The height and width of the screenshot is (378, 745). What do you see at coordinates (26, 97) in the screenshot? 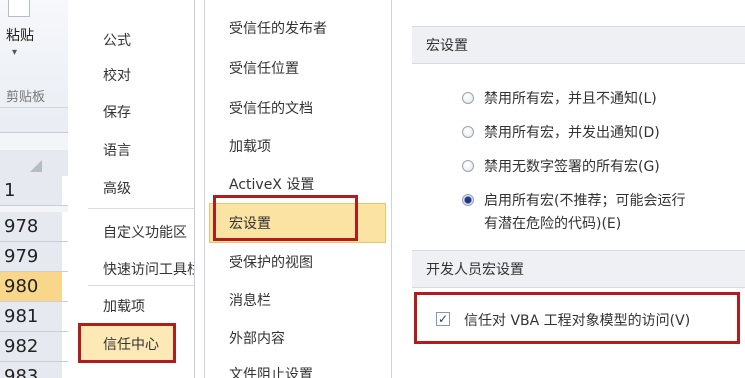
I see `clipboard-group-label: 剪贴板` at bounding box center [26, 97].